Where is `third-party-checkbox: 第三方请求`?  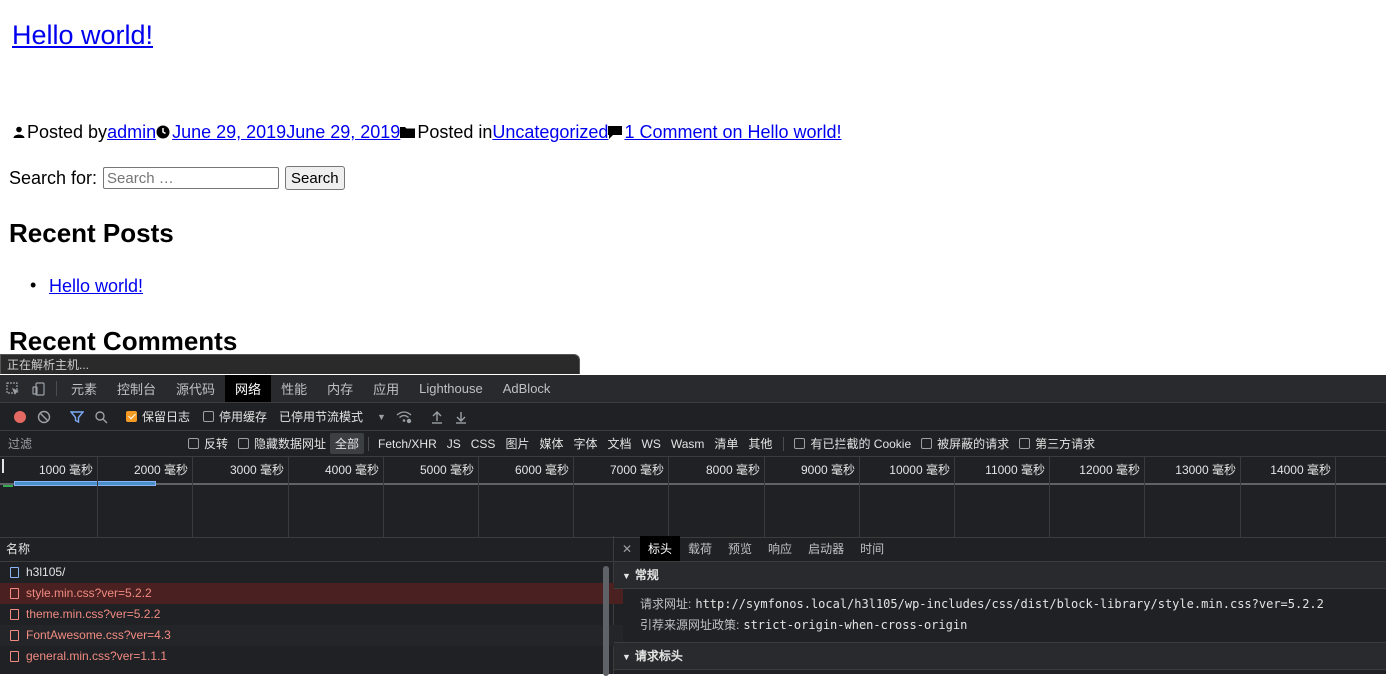
third-party-checkbox: 第三方请求 is located at coordinates (1057, 443).